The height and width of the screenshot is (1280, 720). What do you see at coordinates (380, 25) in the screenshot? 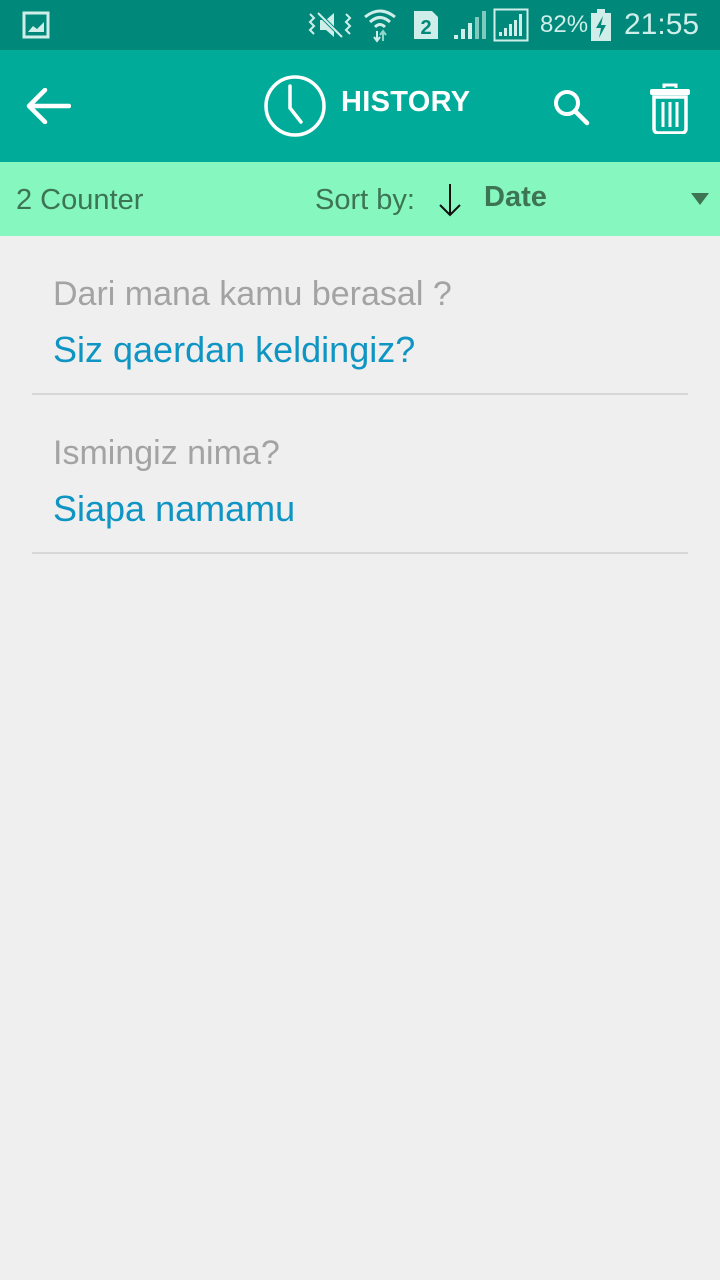
I see `wifi-icon` at bounding box center [380, 25].